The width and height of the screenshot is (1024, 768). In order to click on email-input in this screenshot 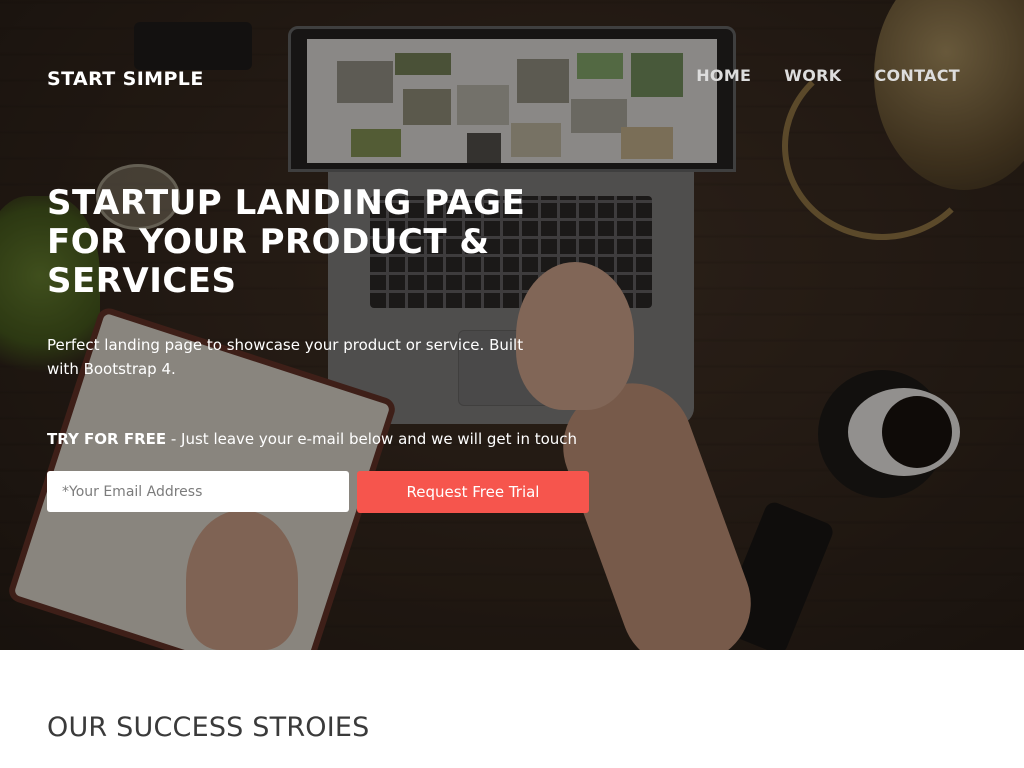, I will do `click(198, 491)`.